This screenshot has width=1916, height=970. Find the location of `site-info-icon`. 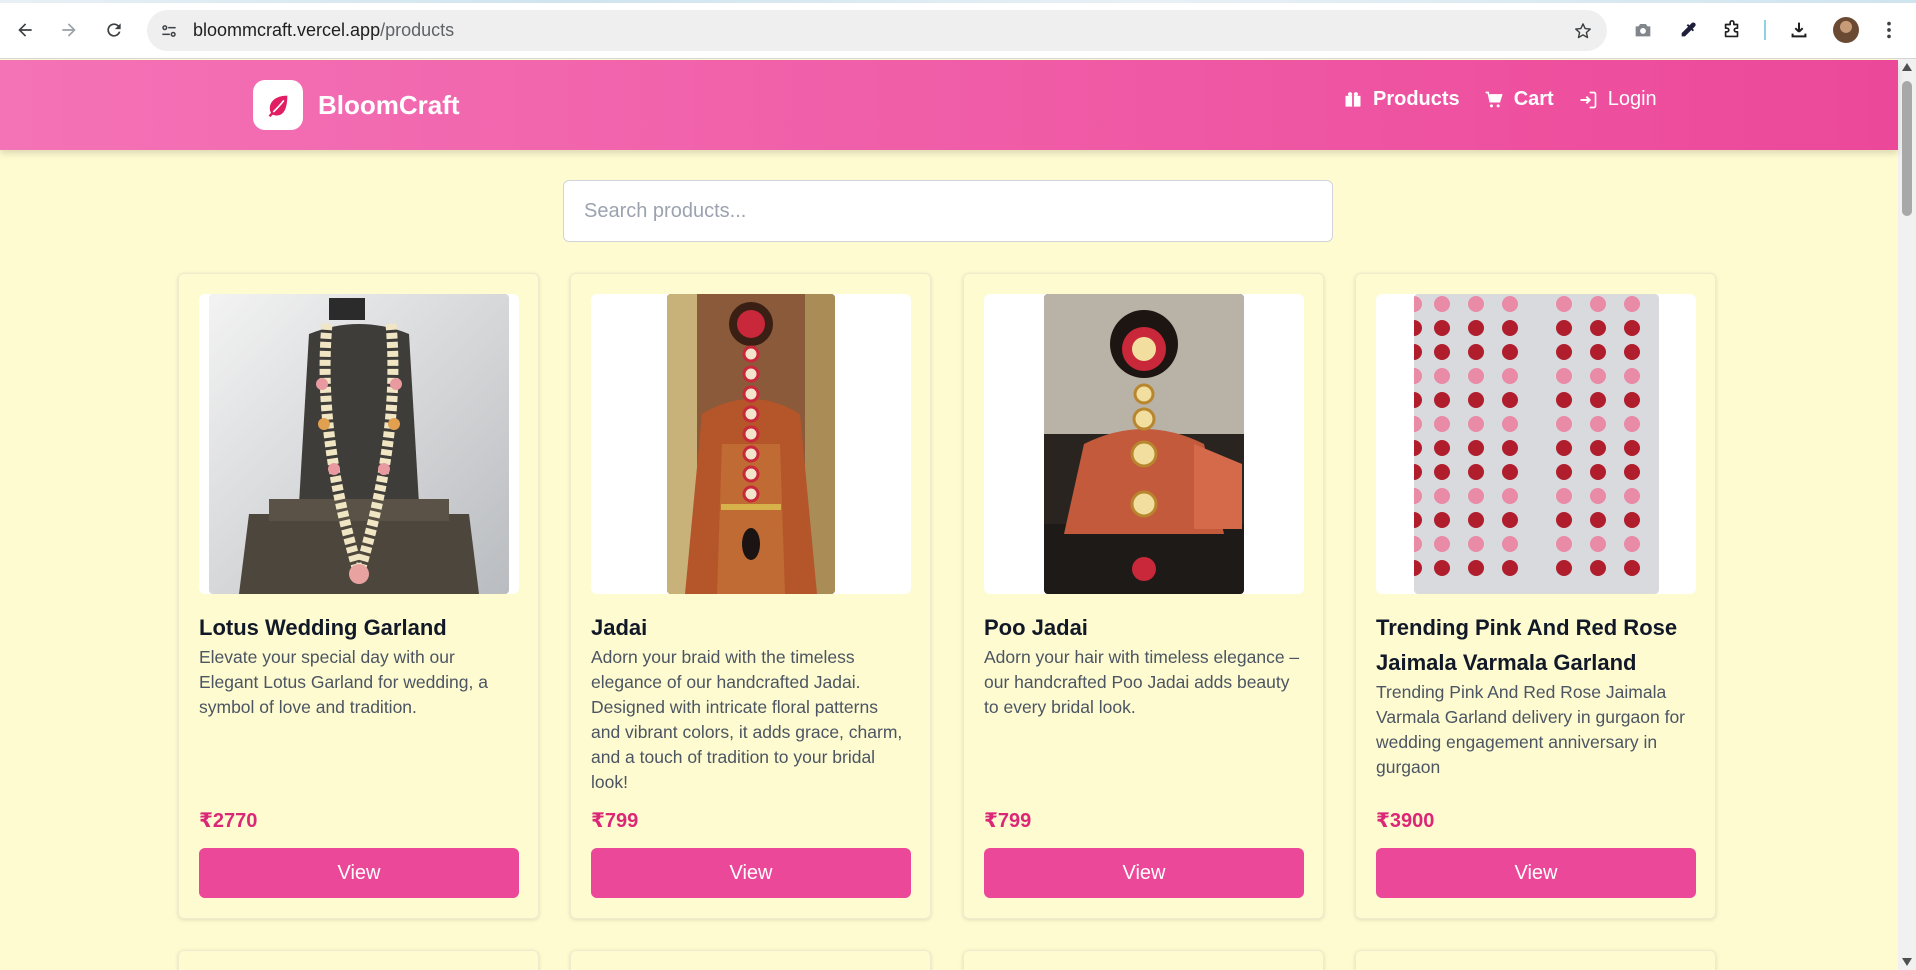

site-info-icon is located at coordinates (169, 31).